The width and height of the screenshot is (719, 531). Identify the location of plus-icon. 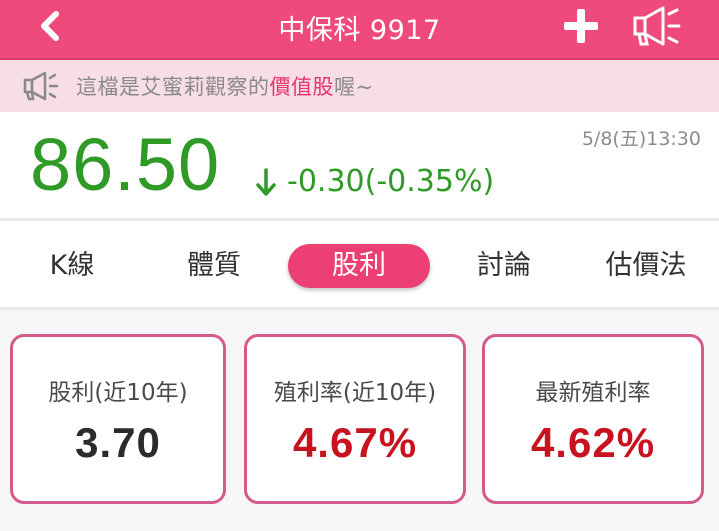
(581, 26).